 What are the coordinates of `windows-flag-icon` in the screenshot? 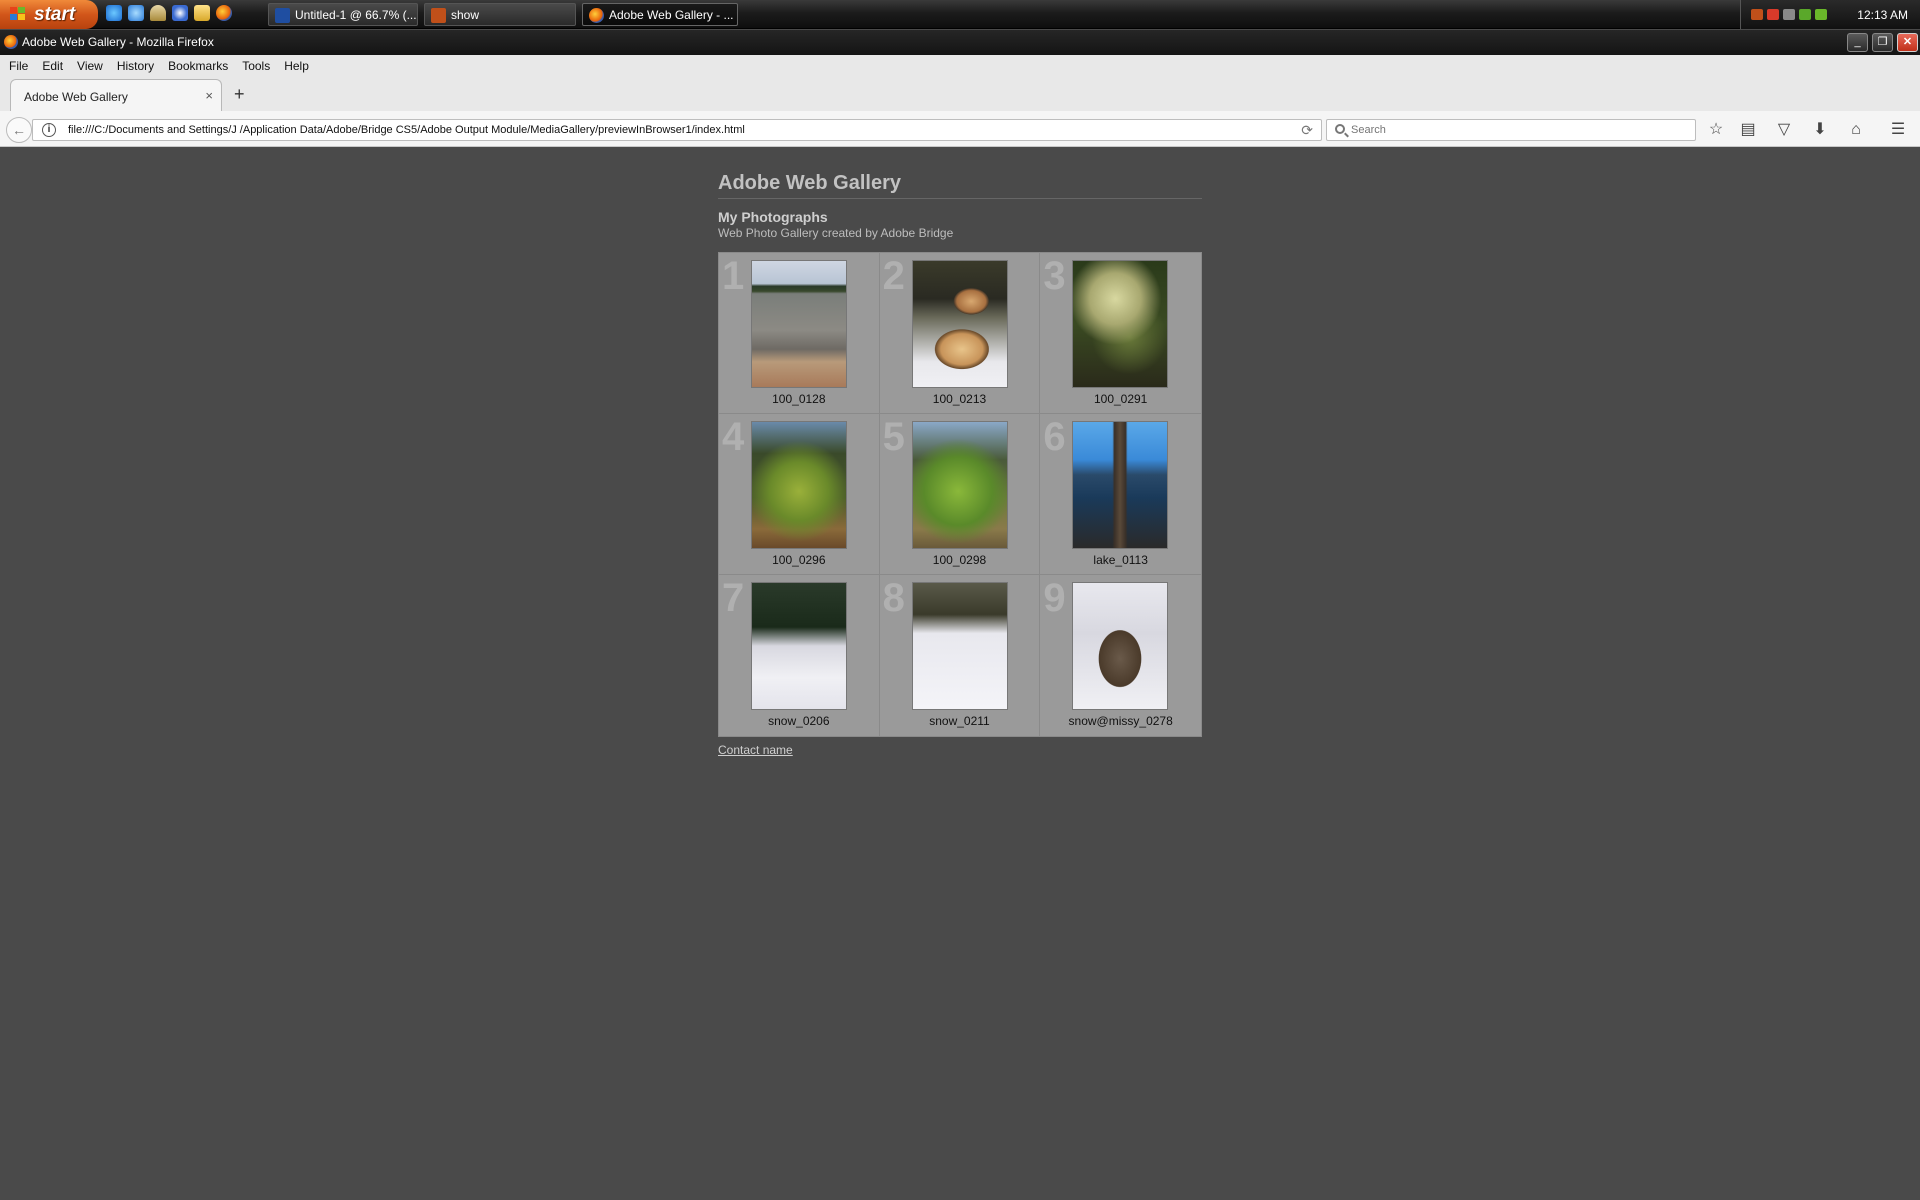 It's located at (18, 14).